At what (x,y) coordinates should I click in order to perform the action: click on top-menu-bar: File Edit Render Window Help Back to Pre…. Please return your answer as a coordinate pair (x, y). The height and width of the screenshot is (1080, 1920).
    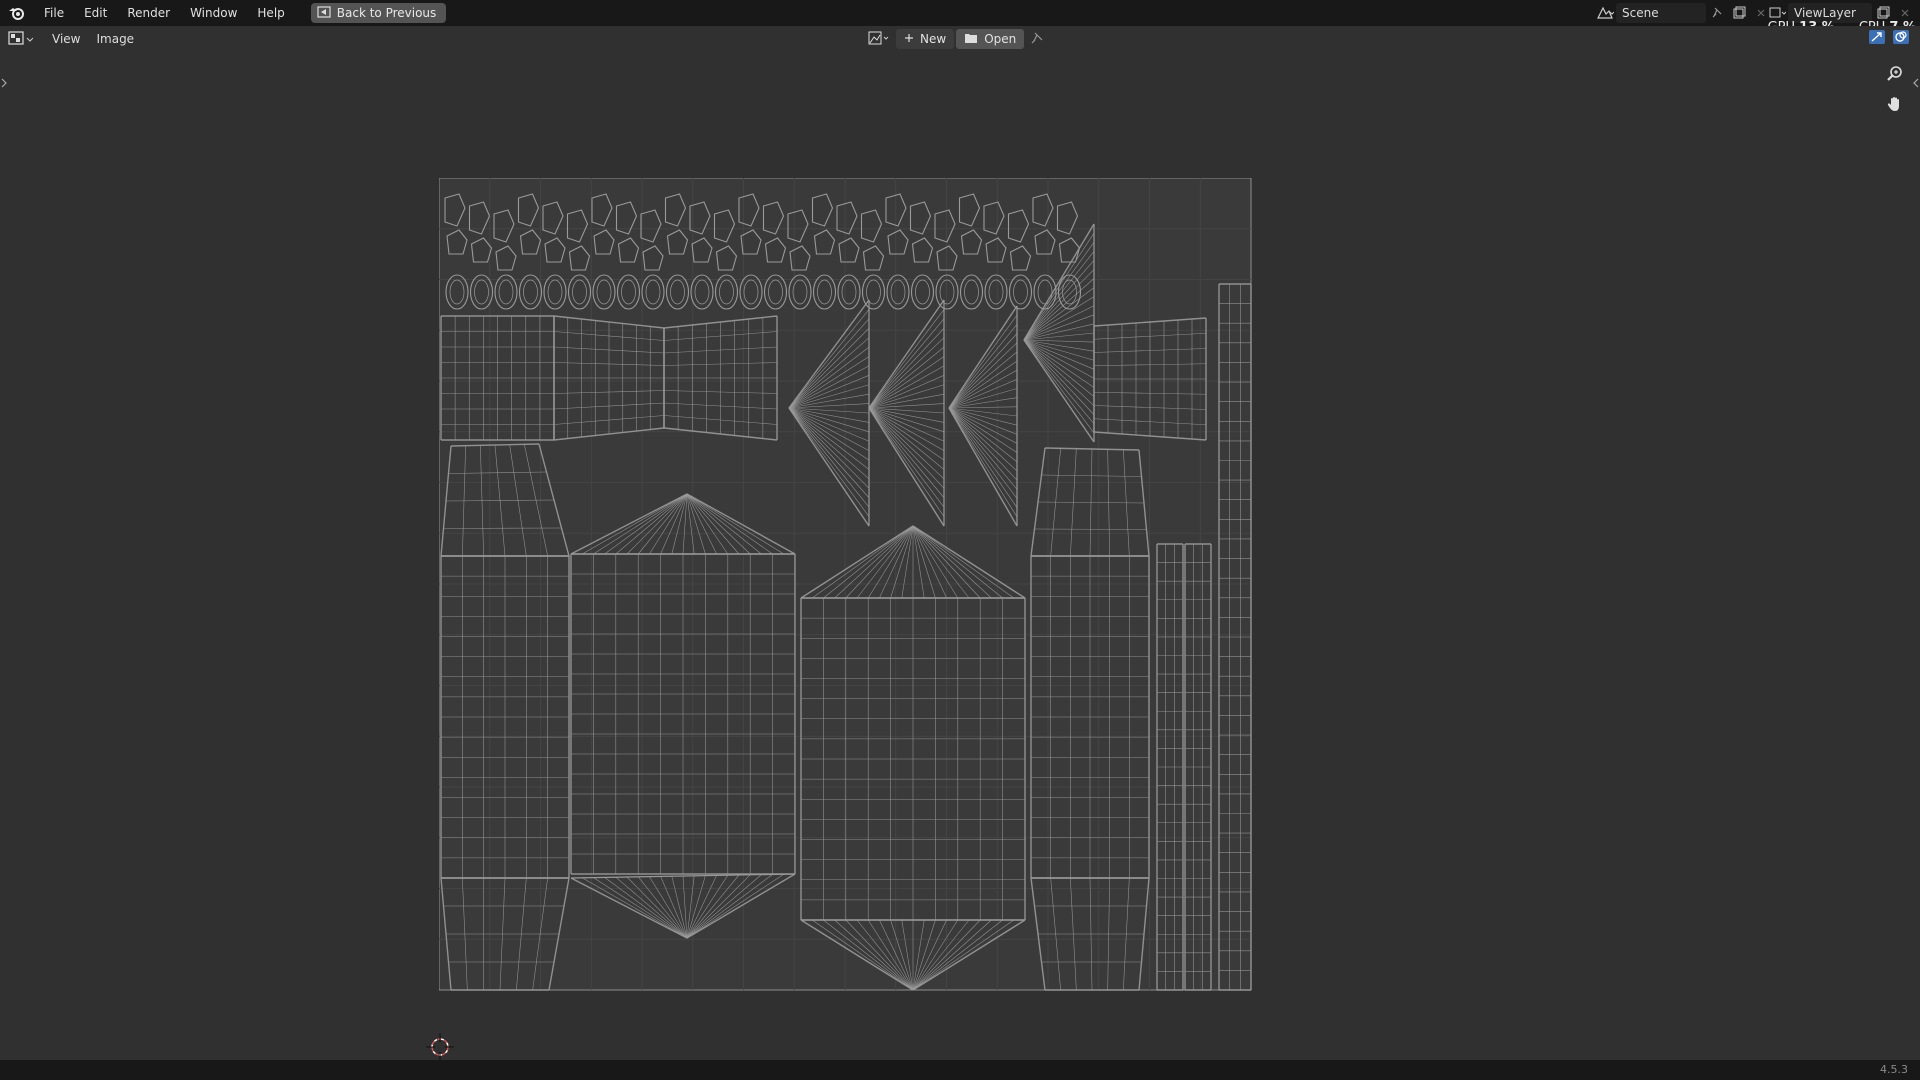
    Looking at the image, I should click on (960, 13).